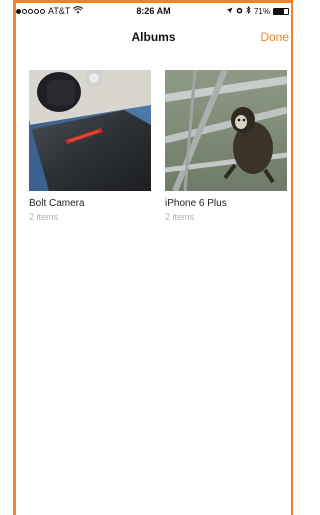  What do you see at coordinates (14, 257) in the screenshot?
I see `accent-border-left` at bounding box center [14, 257].